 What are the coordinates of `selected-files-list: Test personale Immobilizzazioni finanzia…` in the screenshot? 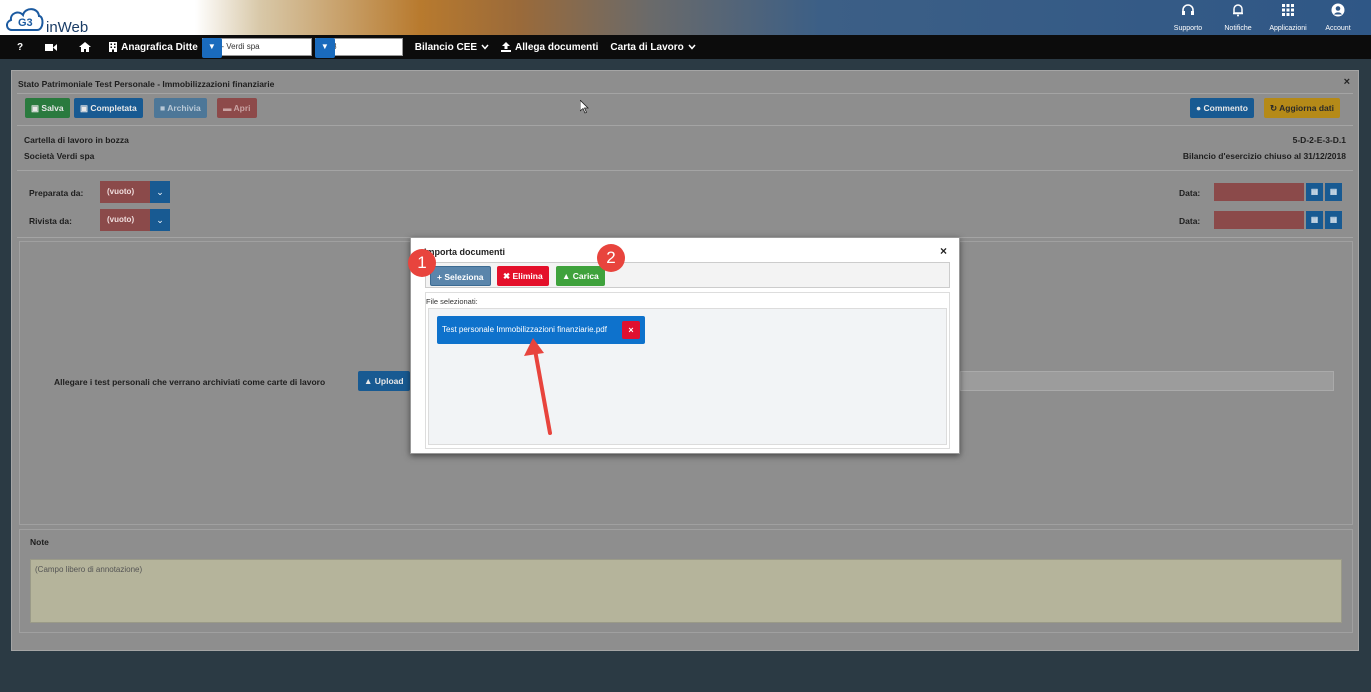 It's located at (687, 376).